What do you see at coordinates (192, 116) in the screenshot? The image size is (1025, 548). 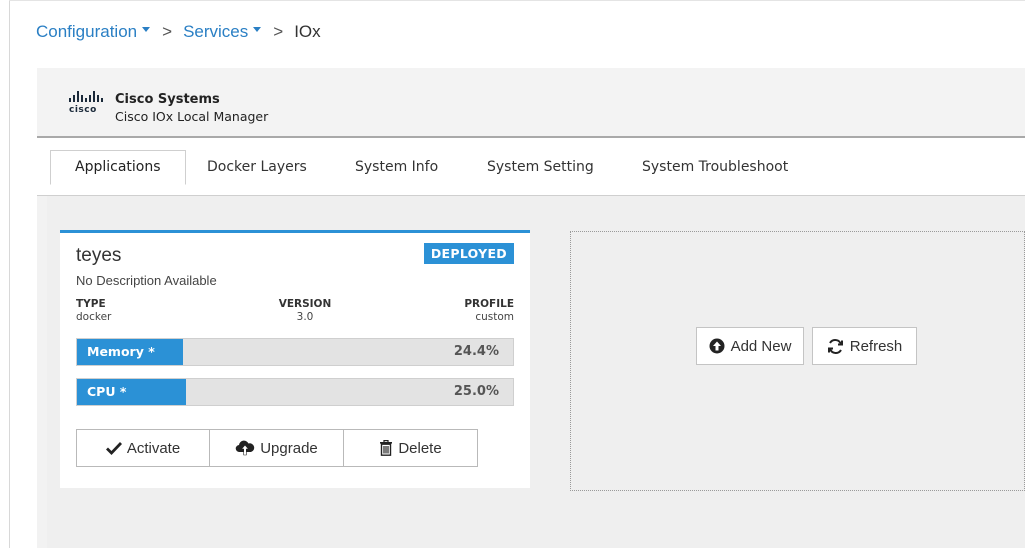 I see `product-name: Cisco IOx Local Manager` at bounding box center [192, 116].